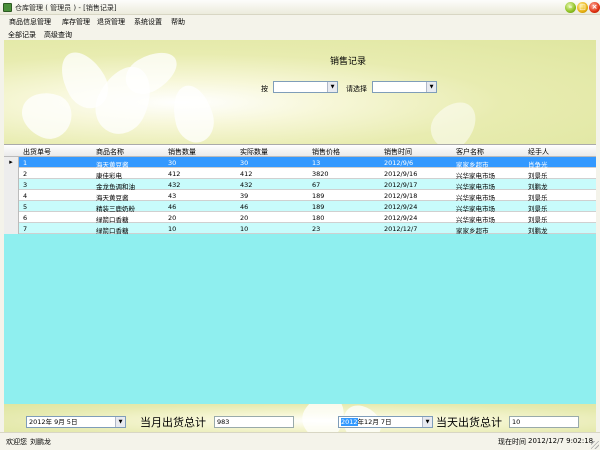 This screenshot has height=450, width=600. What do you see at coordinates (594, 7) in the screenshot?
I see `close-button: ×` at bounding box center [594, 7].